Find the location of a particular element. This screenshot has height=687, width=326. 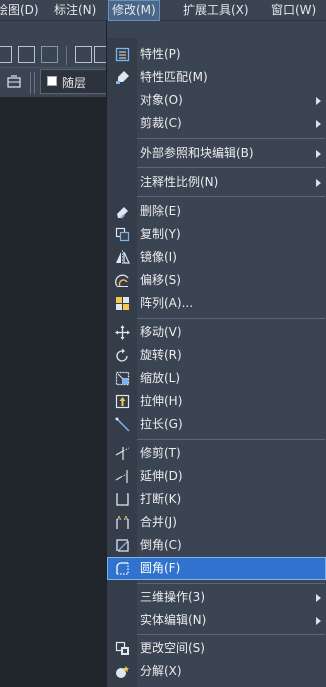

menu-item-label: 更改空间(S) is located at coordinates (172, 648).